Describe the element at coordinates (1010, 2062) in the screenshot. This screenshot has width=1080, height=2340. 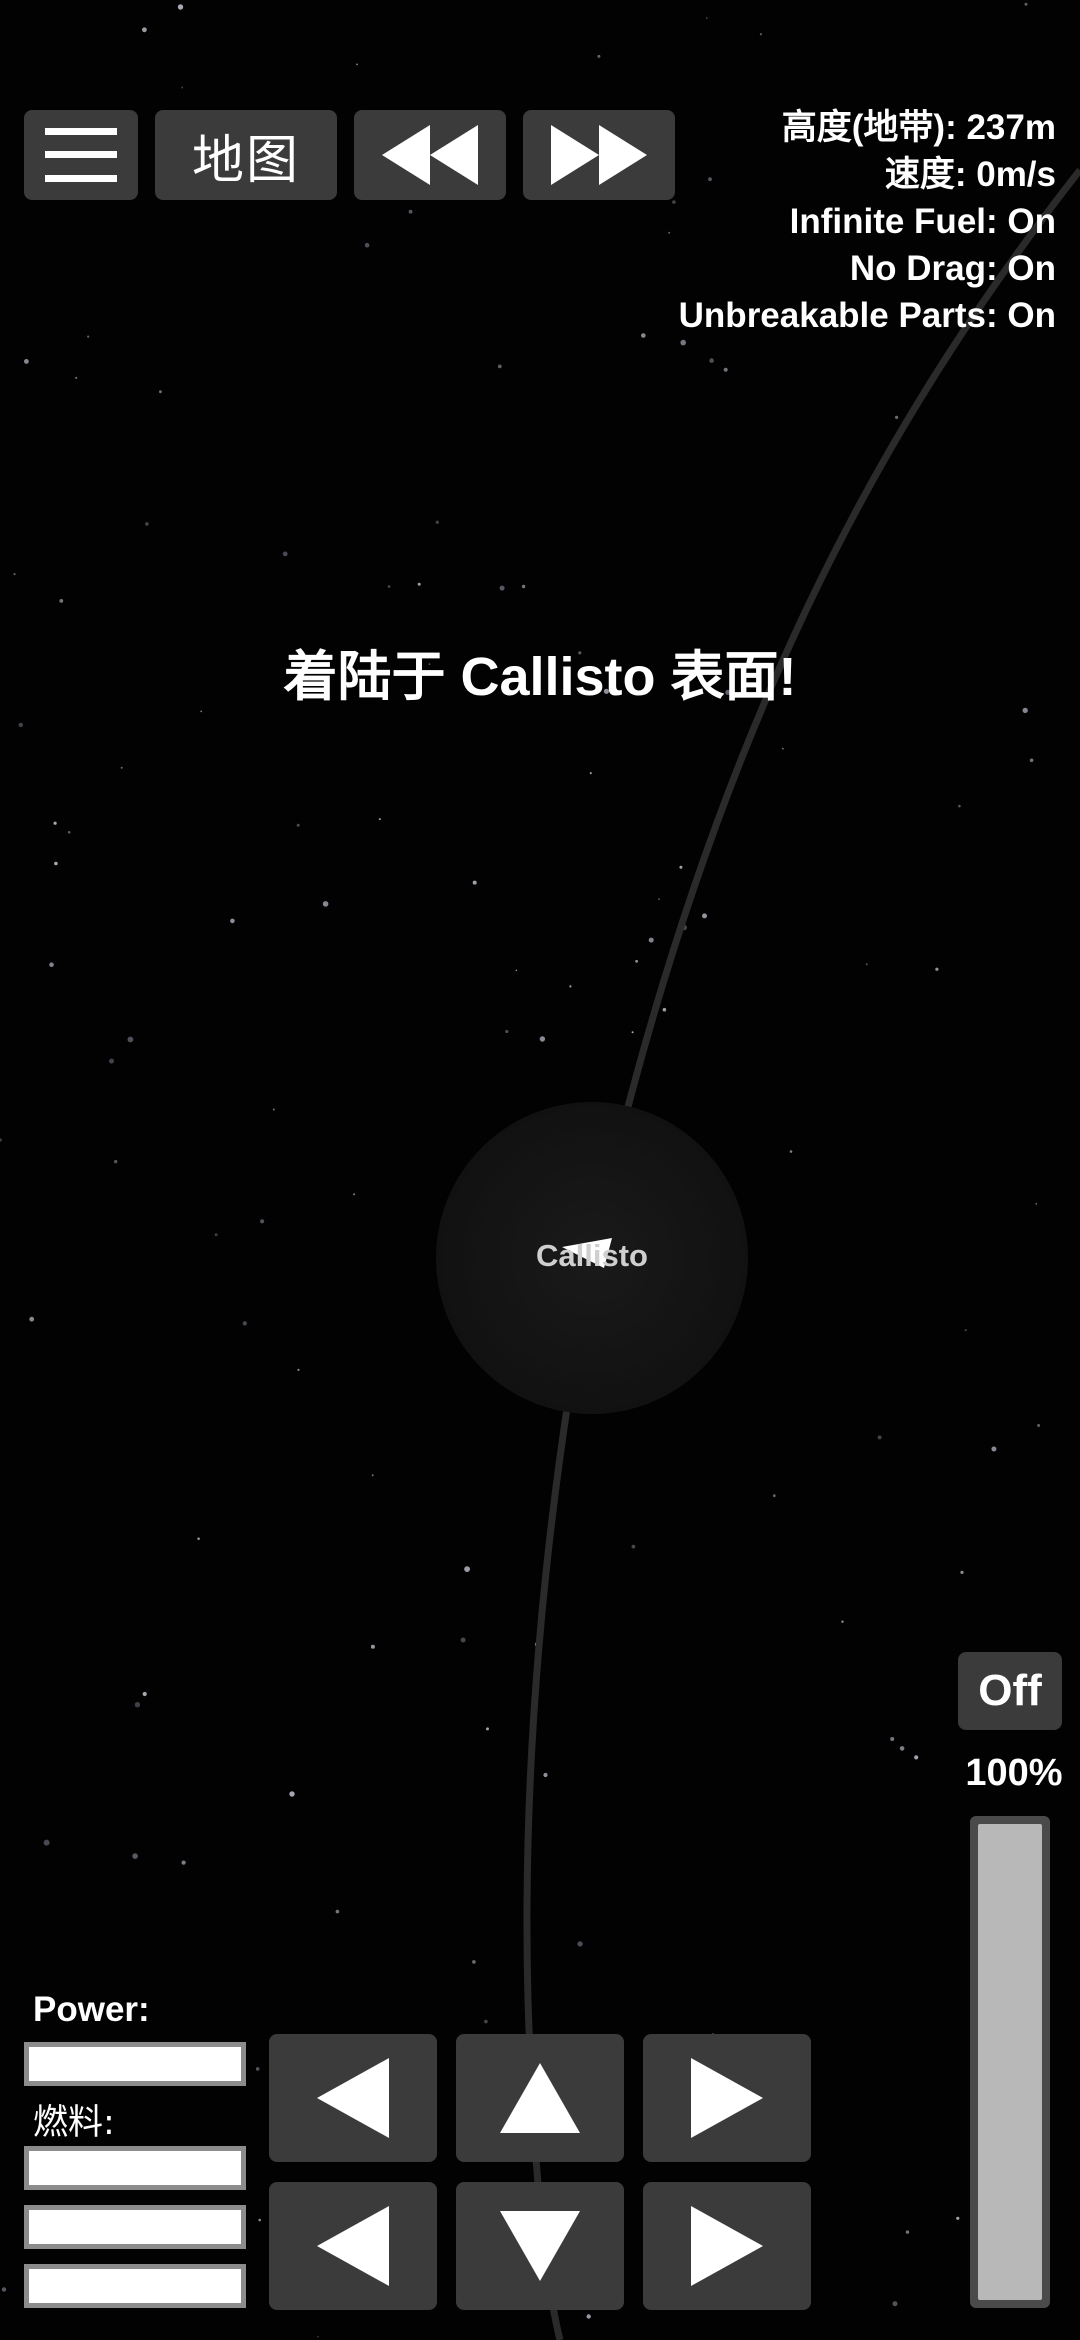
I see `throttle-slider` at that location.